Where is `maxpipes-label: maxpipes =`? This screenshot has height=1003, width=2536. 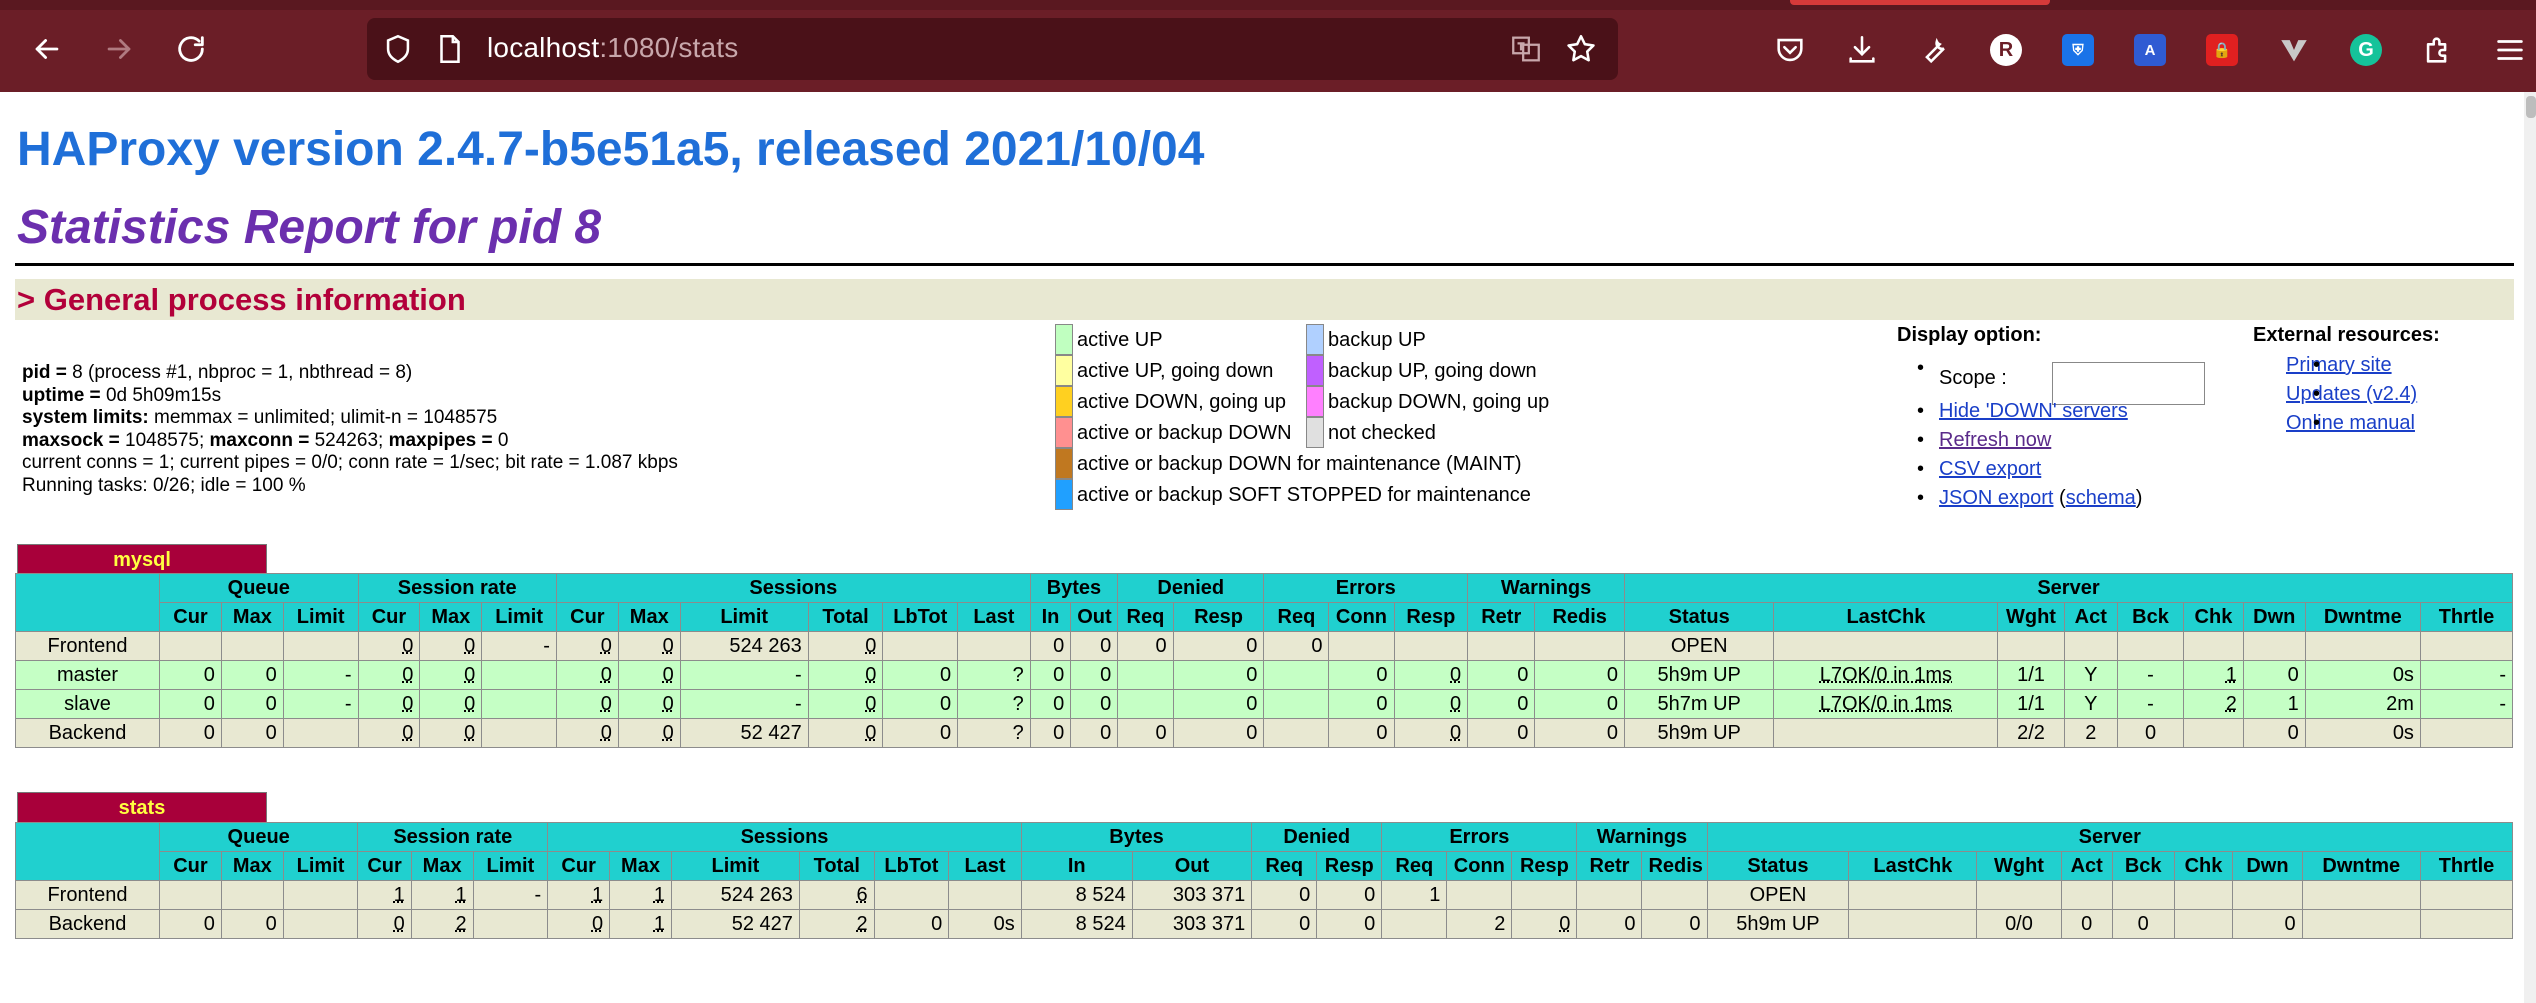
maxpipes-label: maxpipes = is located at coordinates (443, 440).